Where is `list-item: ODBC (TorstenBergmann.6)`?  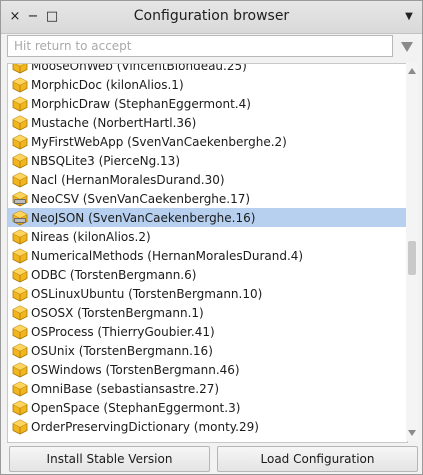
list-item: ODBC (TorstenBergmann.6) is located at coordinates (207, 274).